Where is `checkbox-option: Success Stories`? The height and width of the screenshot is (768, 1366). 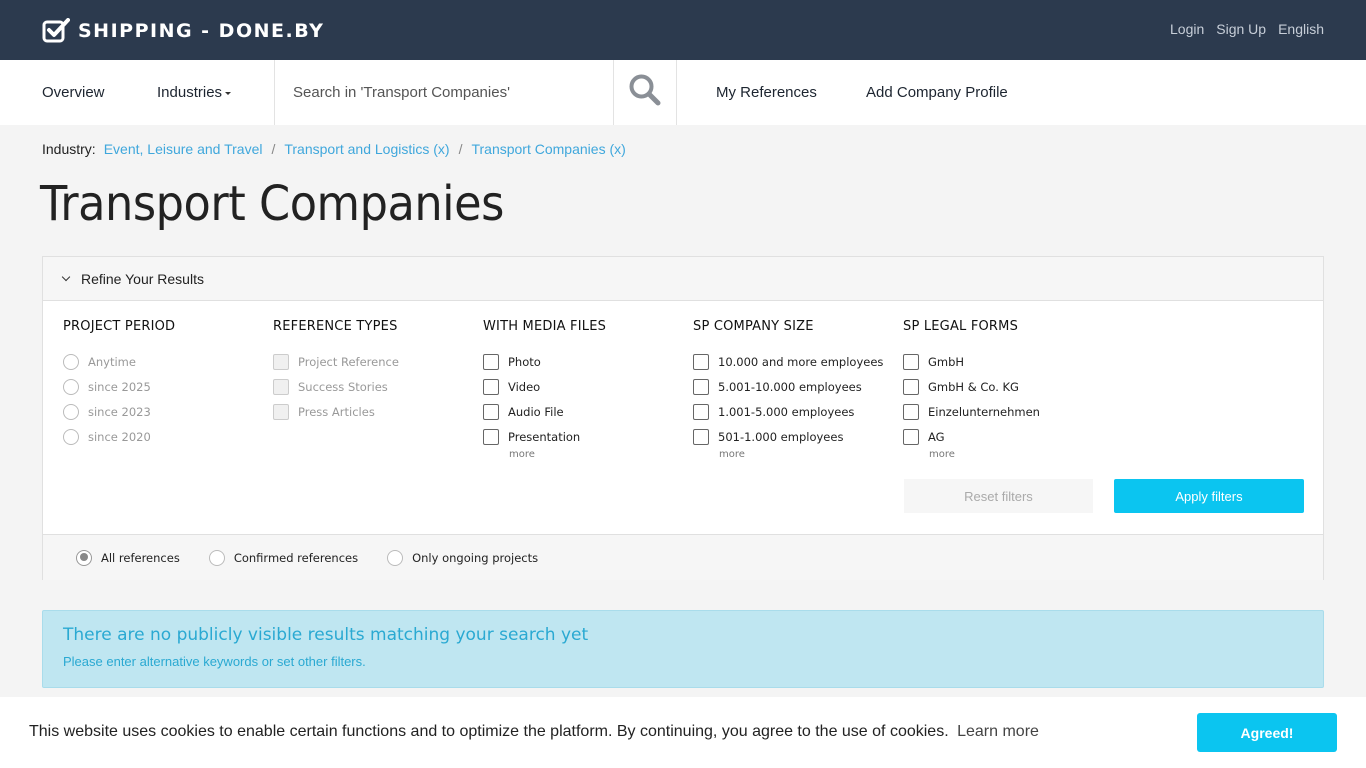 checkbox-option: Success Stories is located at coordinates (373, 386).